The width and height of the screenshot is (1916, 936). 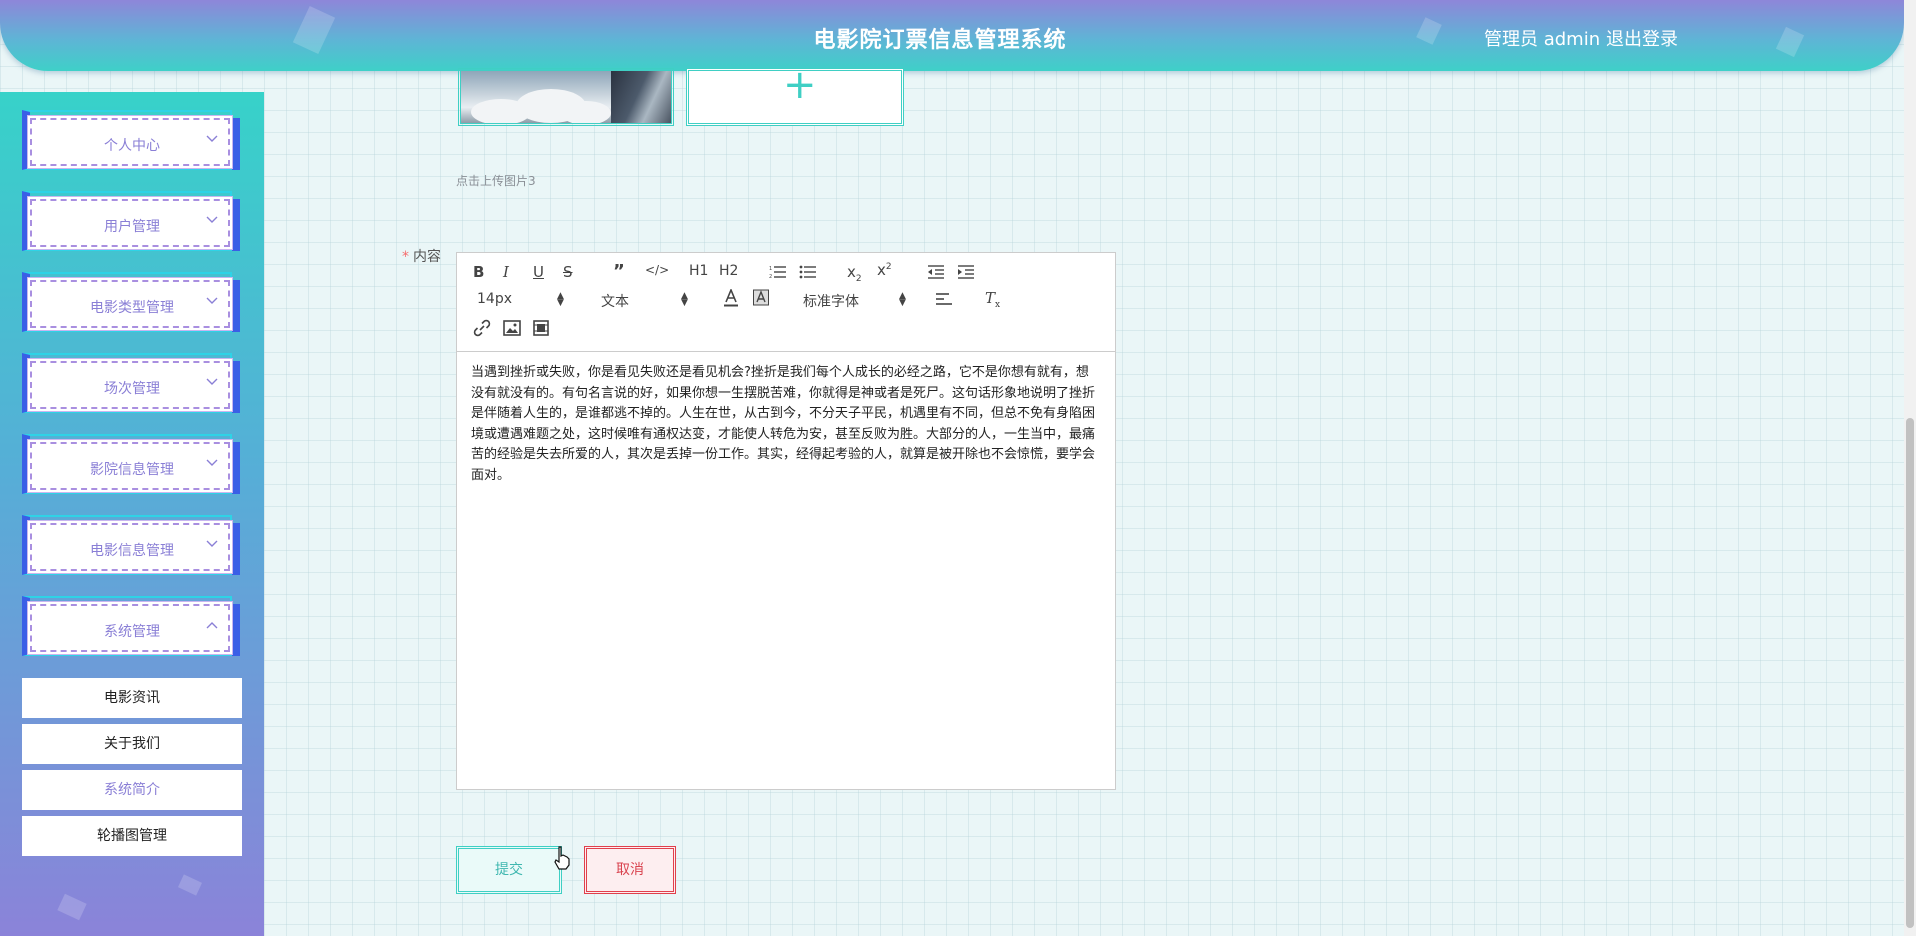 I want to click on subscript-icon: x2, so click(x=854, y=273).